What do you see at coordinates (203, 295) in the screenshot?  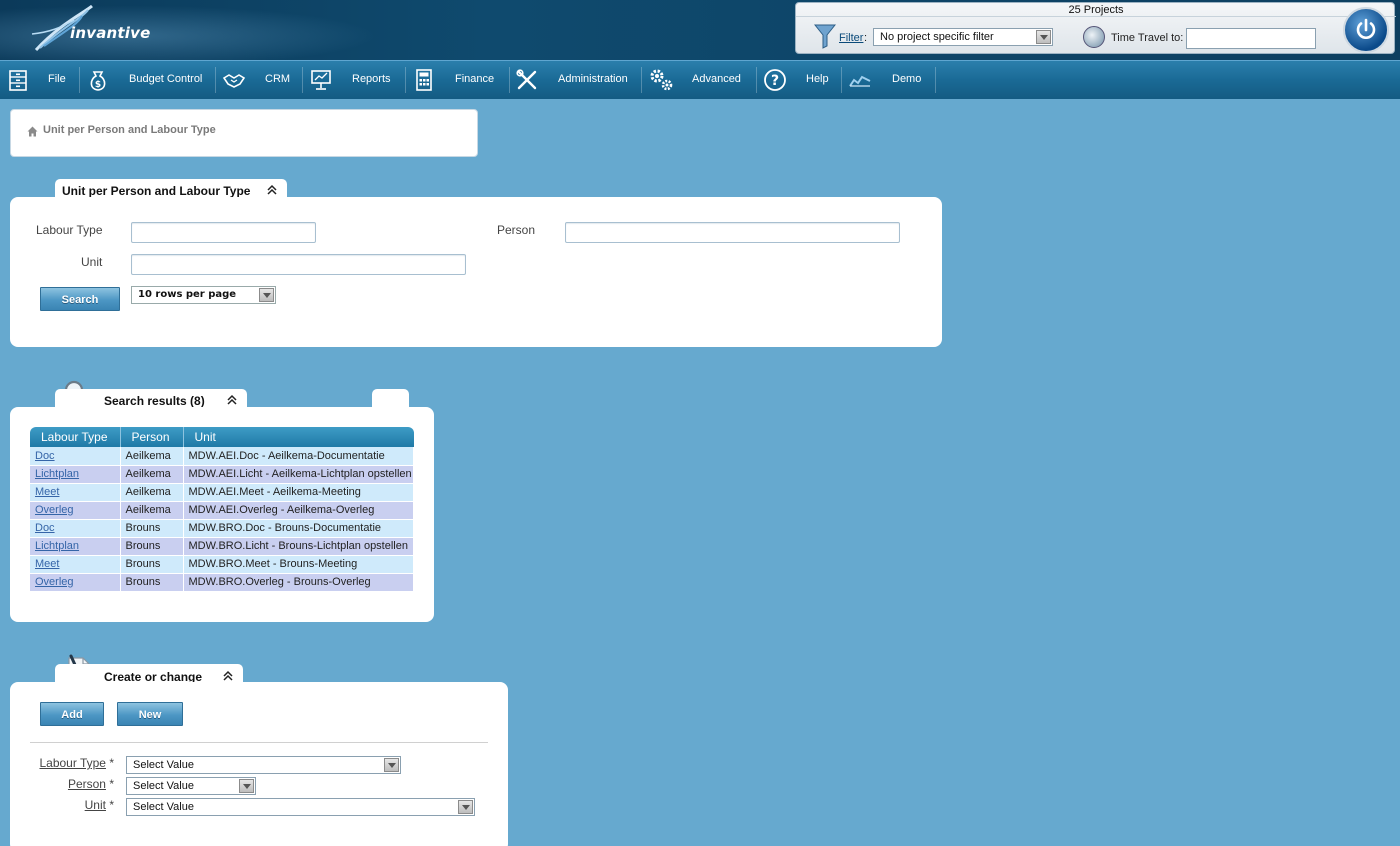 I see `rows-per-page-select: 10 rows per page` at bounding box center [203, 295].